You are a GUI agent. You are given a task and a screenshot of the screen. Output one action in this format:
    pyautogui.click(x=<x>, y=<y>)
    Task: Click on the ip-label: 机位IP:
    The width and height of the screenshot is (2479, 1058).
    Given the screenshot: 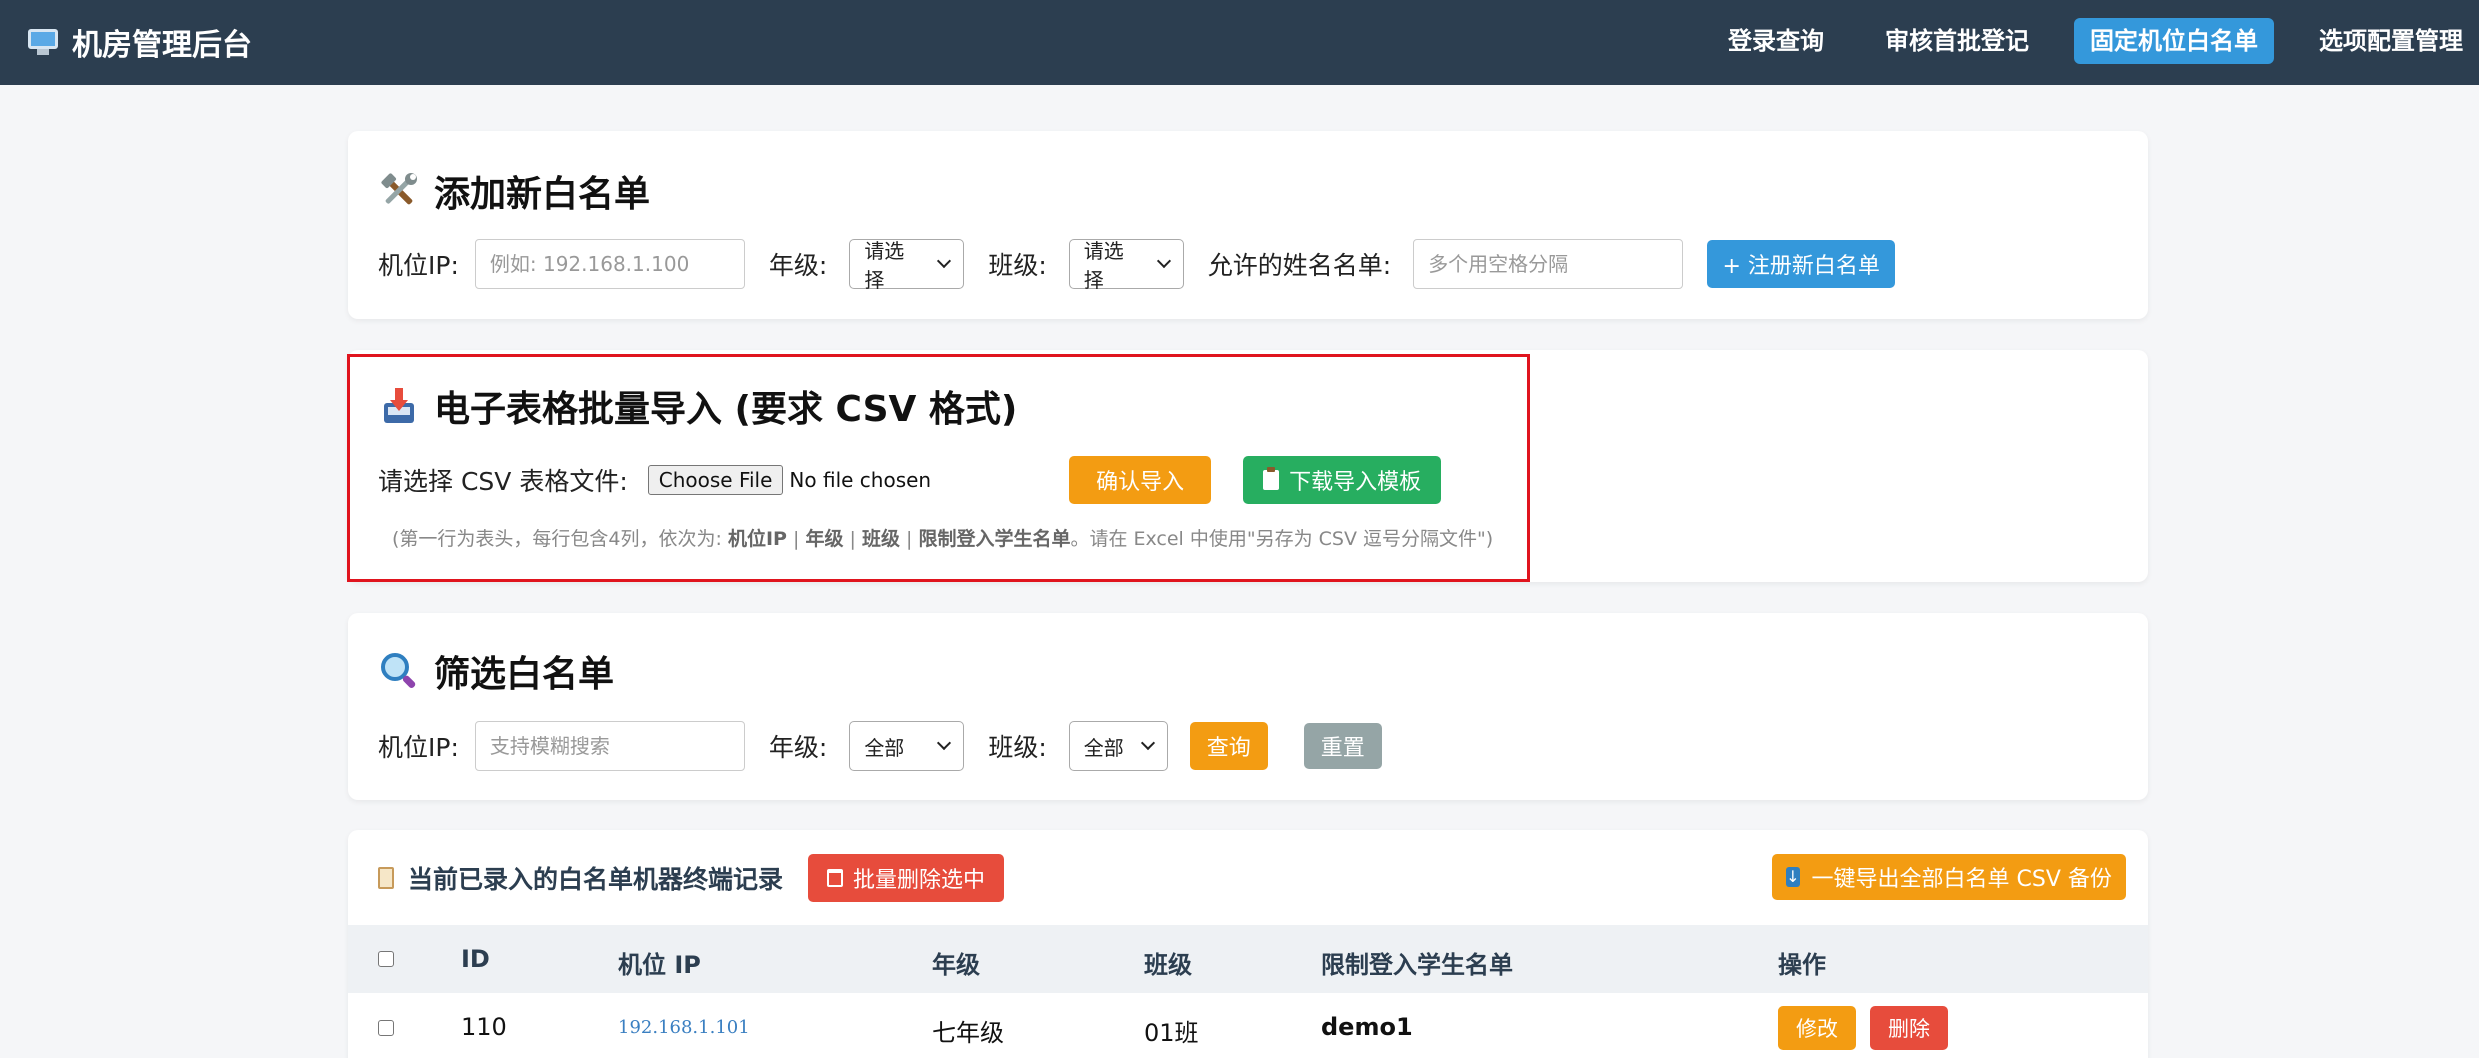 What is the action you would take?
    pyautogui.click(x=418, y=265)
    